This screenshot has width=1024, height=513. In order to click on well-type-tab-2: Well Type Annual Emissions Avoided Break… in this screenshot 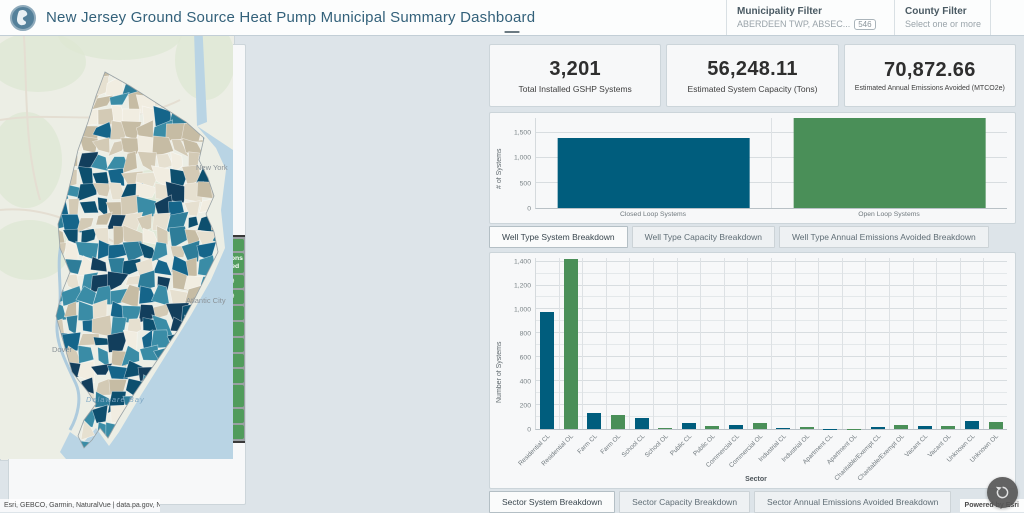, I will do `click(884, 237)`.